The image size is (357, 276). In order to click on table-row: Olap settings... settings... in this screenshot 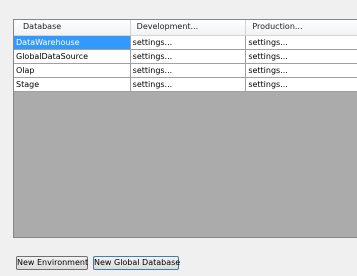, I will do `click(185, 71)`.